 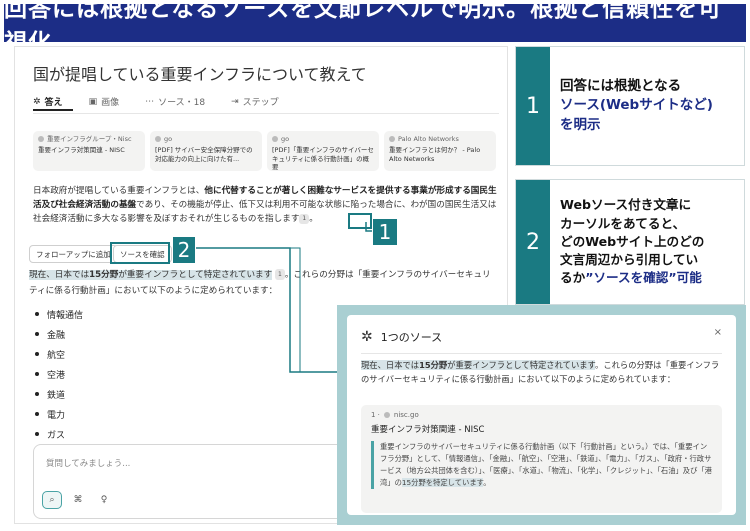 What do you see at coordinates (104, 500) in the screenshot?
I see `lightbulb-icon: ♀` at bounding box center [104, 500].